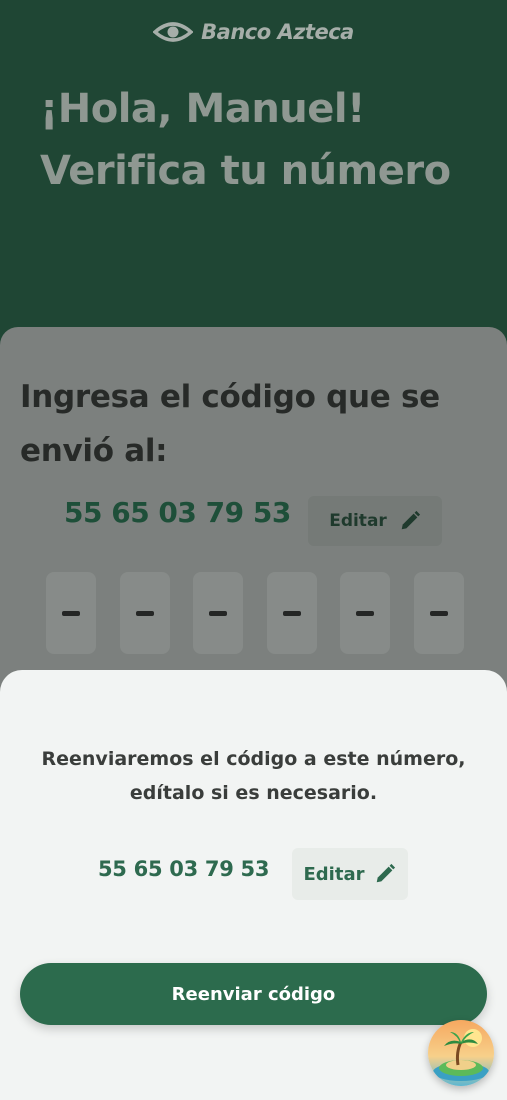 The width and height of the screenshot is (507, 1100). I want to click on brand: Banco Azteca, so click(253, 32).